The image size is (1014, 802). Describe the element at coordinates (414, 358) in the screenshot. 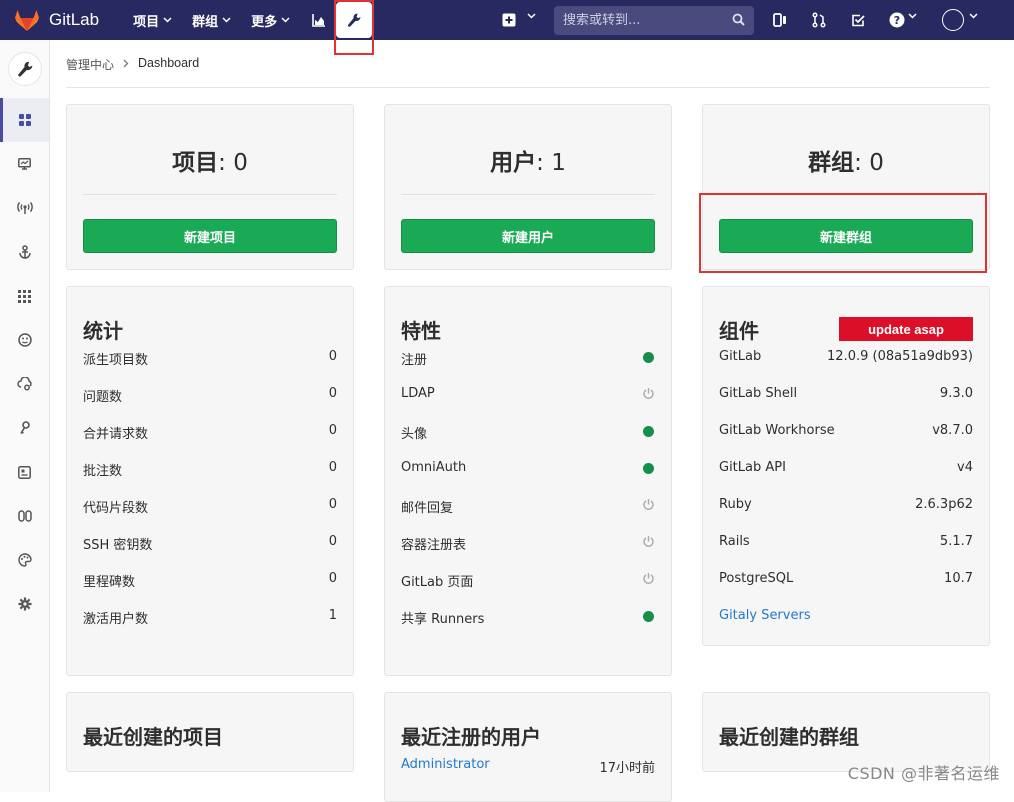

I see `feature-label: 注册` at that location.